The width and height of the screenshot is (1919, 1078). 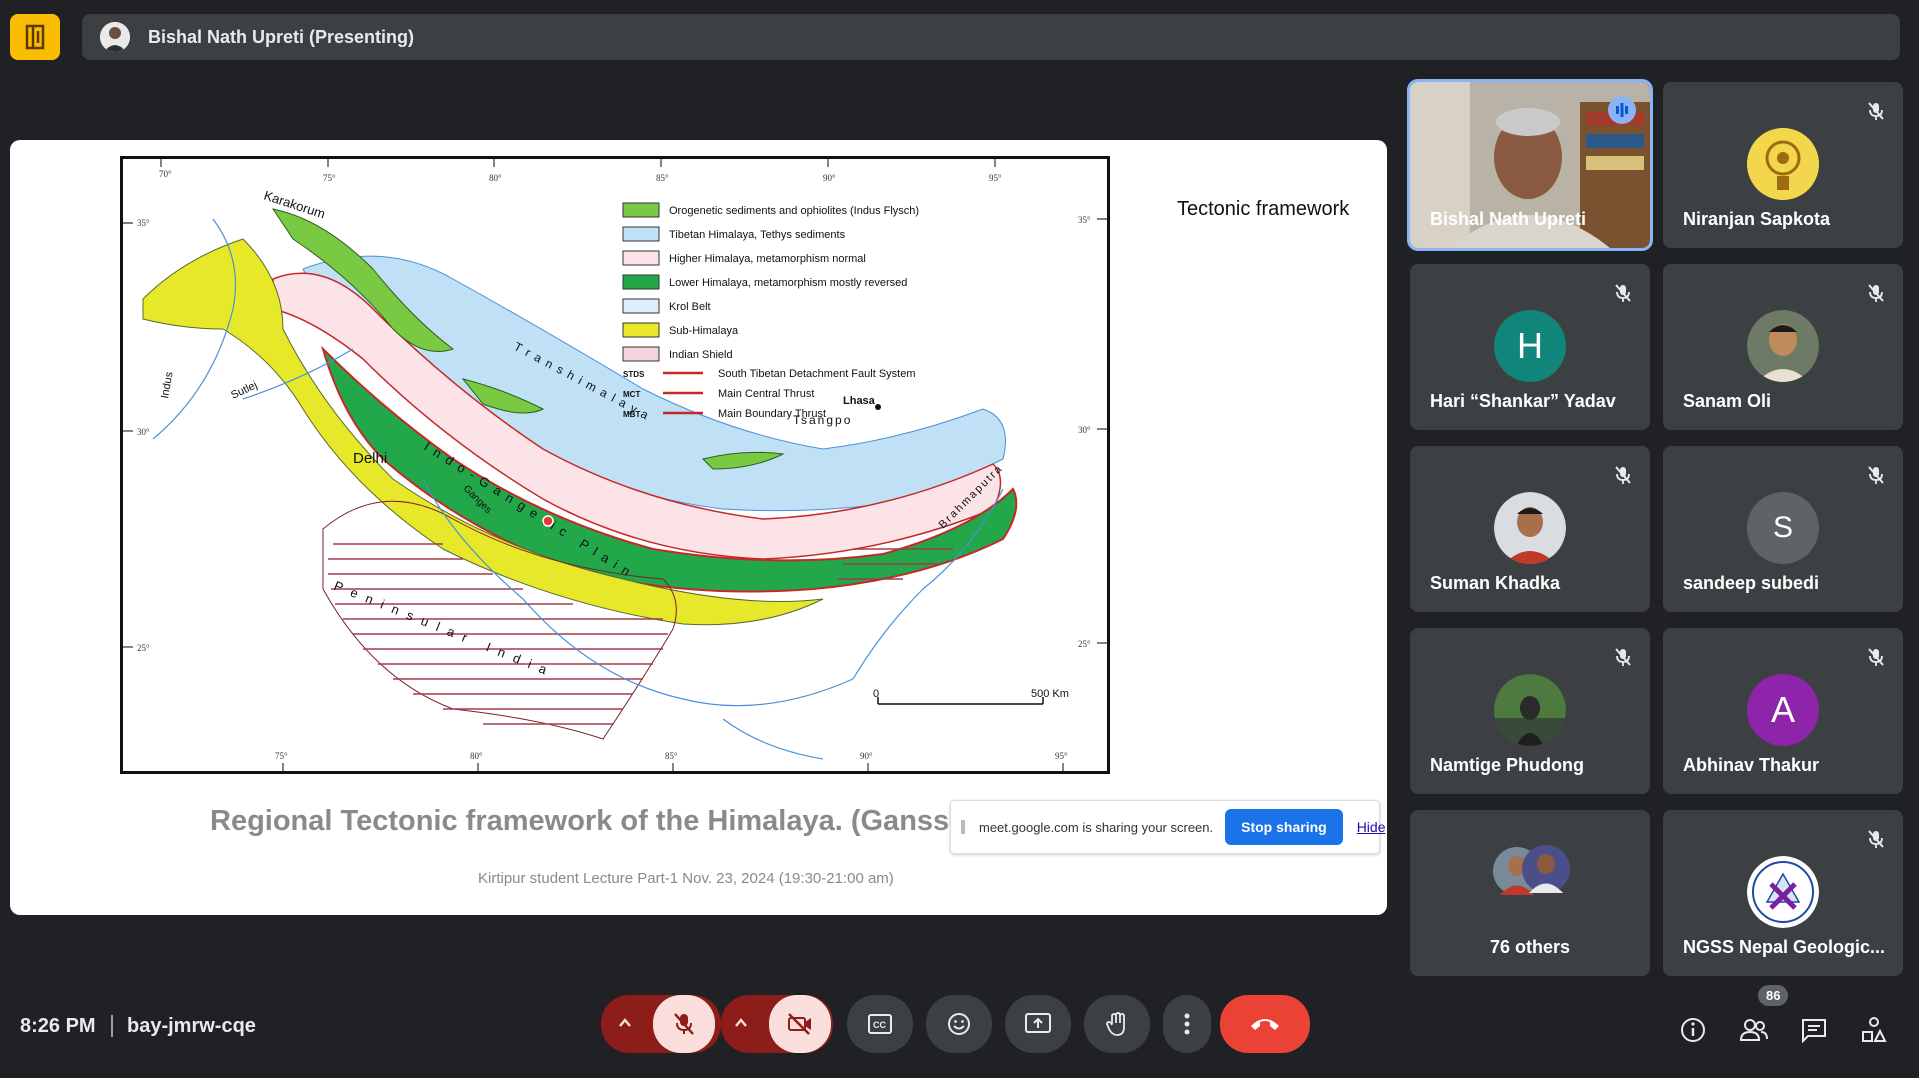 I want to click on activities-icon, so click(x=1874, y=1029).